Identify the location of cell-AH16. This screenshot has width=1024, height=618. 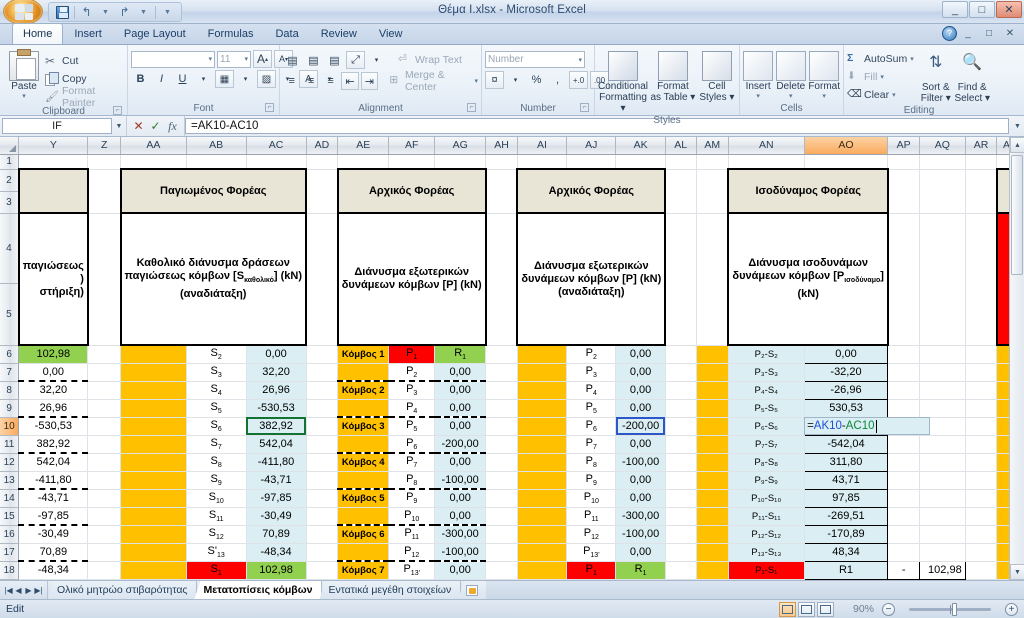
(501, 534).